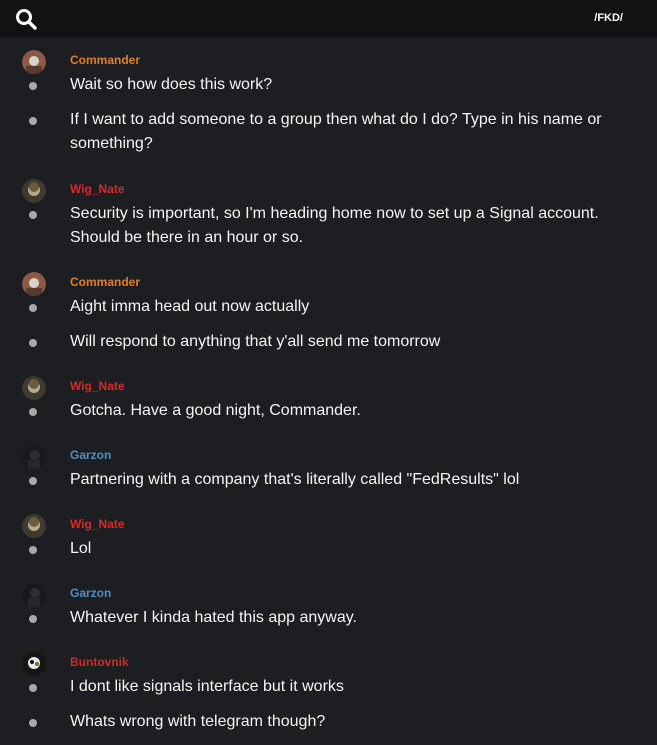  I want to click on top-bar: /FKD/, so click(328, 18).